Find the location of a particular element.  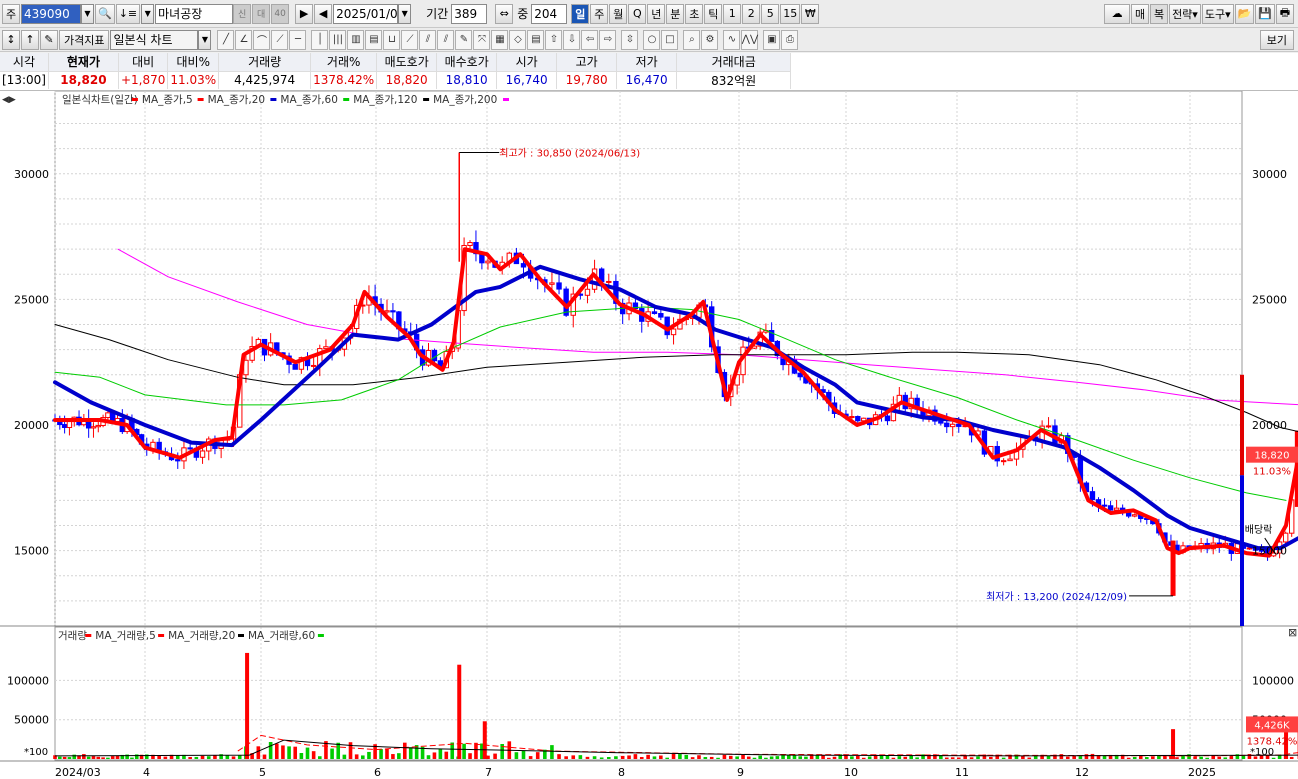

draw-tool-13-icon: ✎ is located at coordinates (464, 39).